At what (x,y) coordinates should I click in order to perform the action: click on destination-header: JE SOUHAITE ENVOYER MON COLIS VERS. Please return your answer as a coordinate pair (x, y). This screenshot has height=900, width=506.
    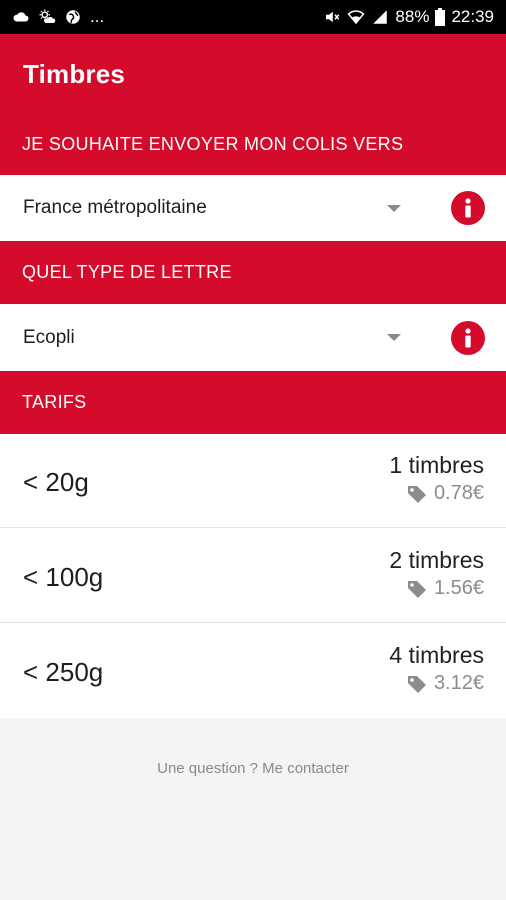
    Looking at the image, I should click on (253, 144).